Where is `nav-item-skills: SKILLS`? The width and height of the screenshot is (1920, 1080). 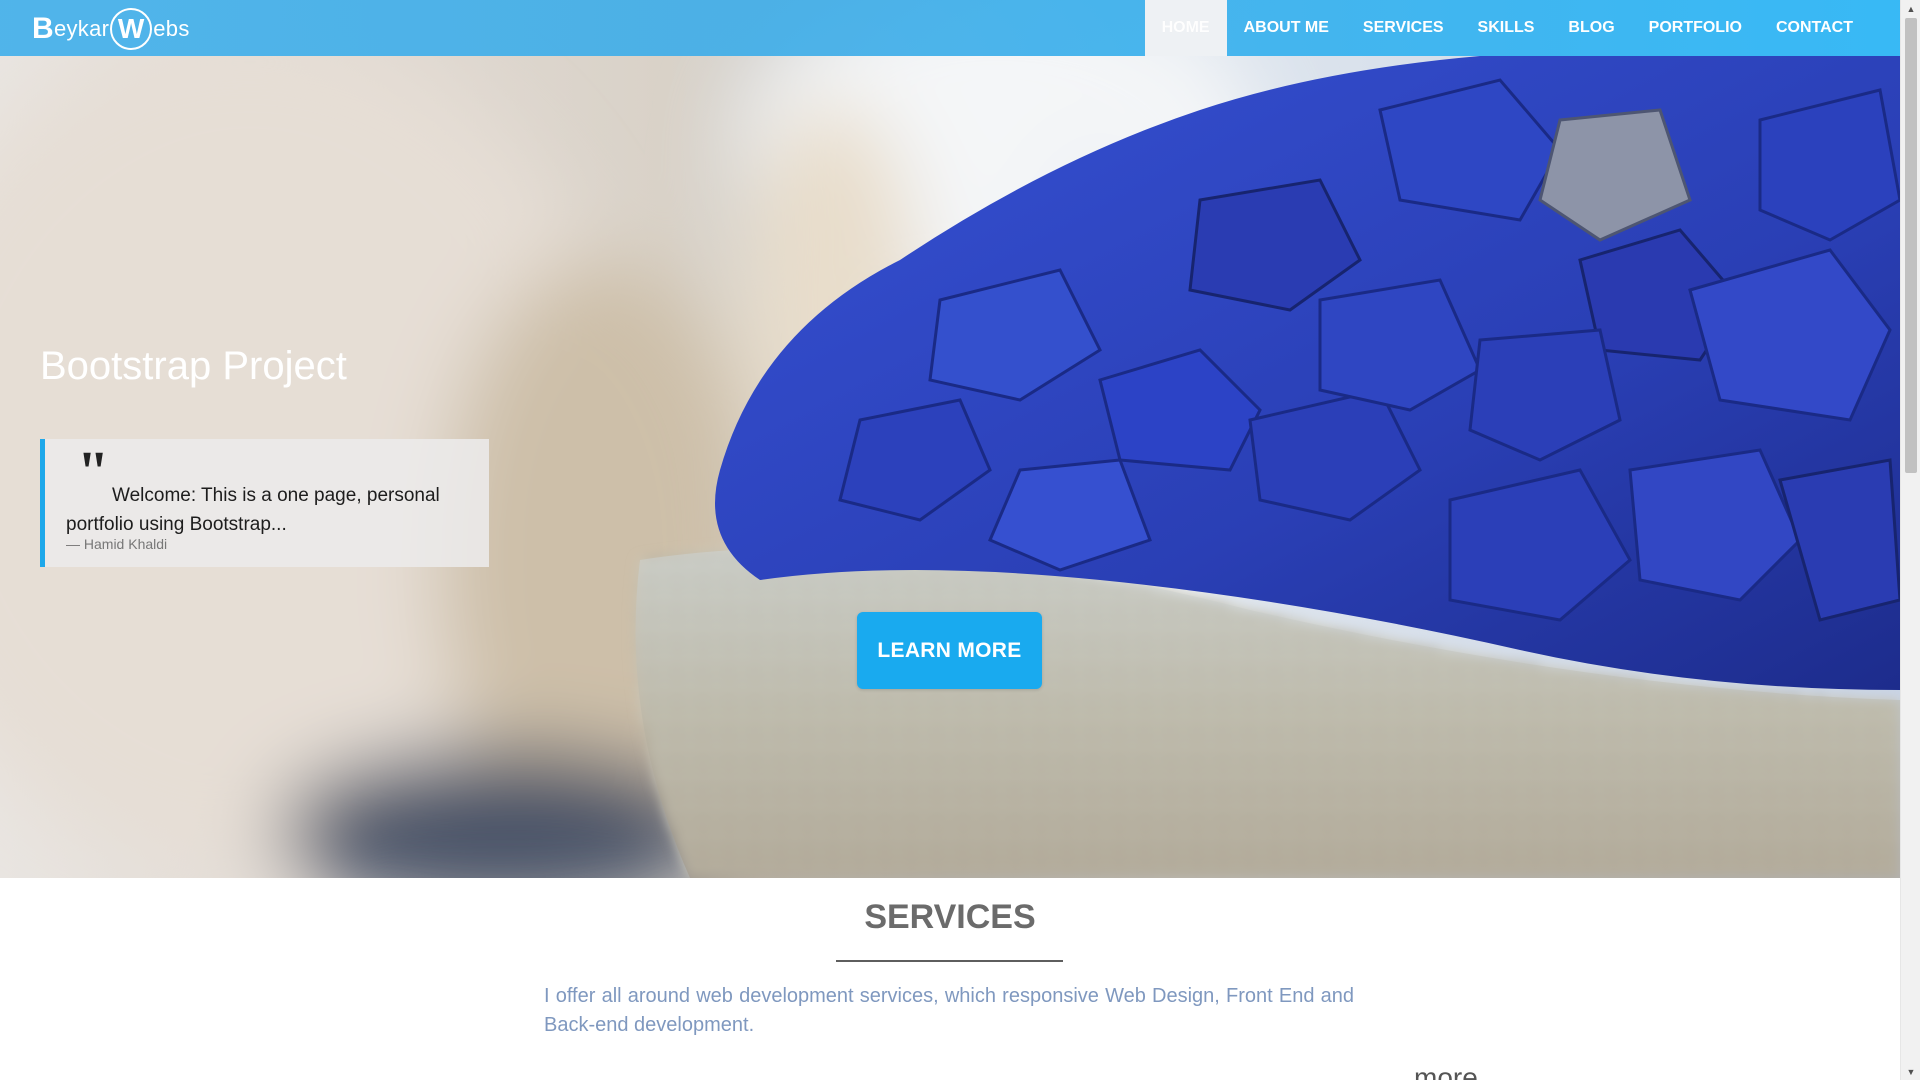 nav-item-skills: SKILLS is located at coordinates (1506, 28).